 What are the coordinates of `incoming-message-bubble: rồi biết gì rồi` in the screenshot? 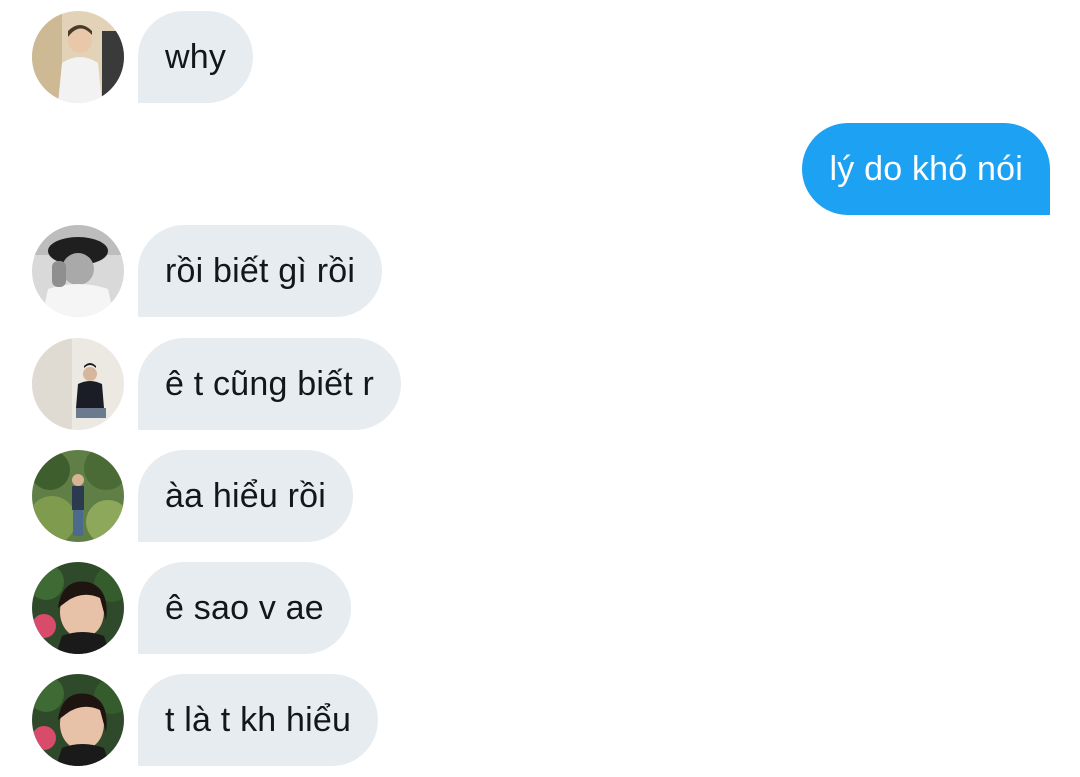 It's located at (260, 271).